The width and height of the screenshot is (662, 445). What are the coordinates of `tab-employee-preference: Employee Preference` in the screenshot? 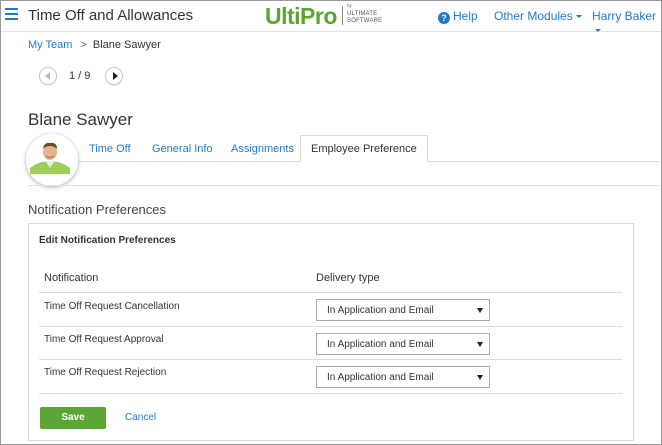 It's located at (364, 148).